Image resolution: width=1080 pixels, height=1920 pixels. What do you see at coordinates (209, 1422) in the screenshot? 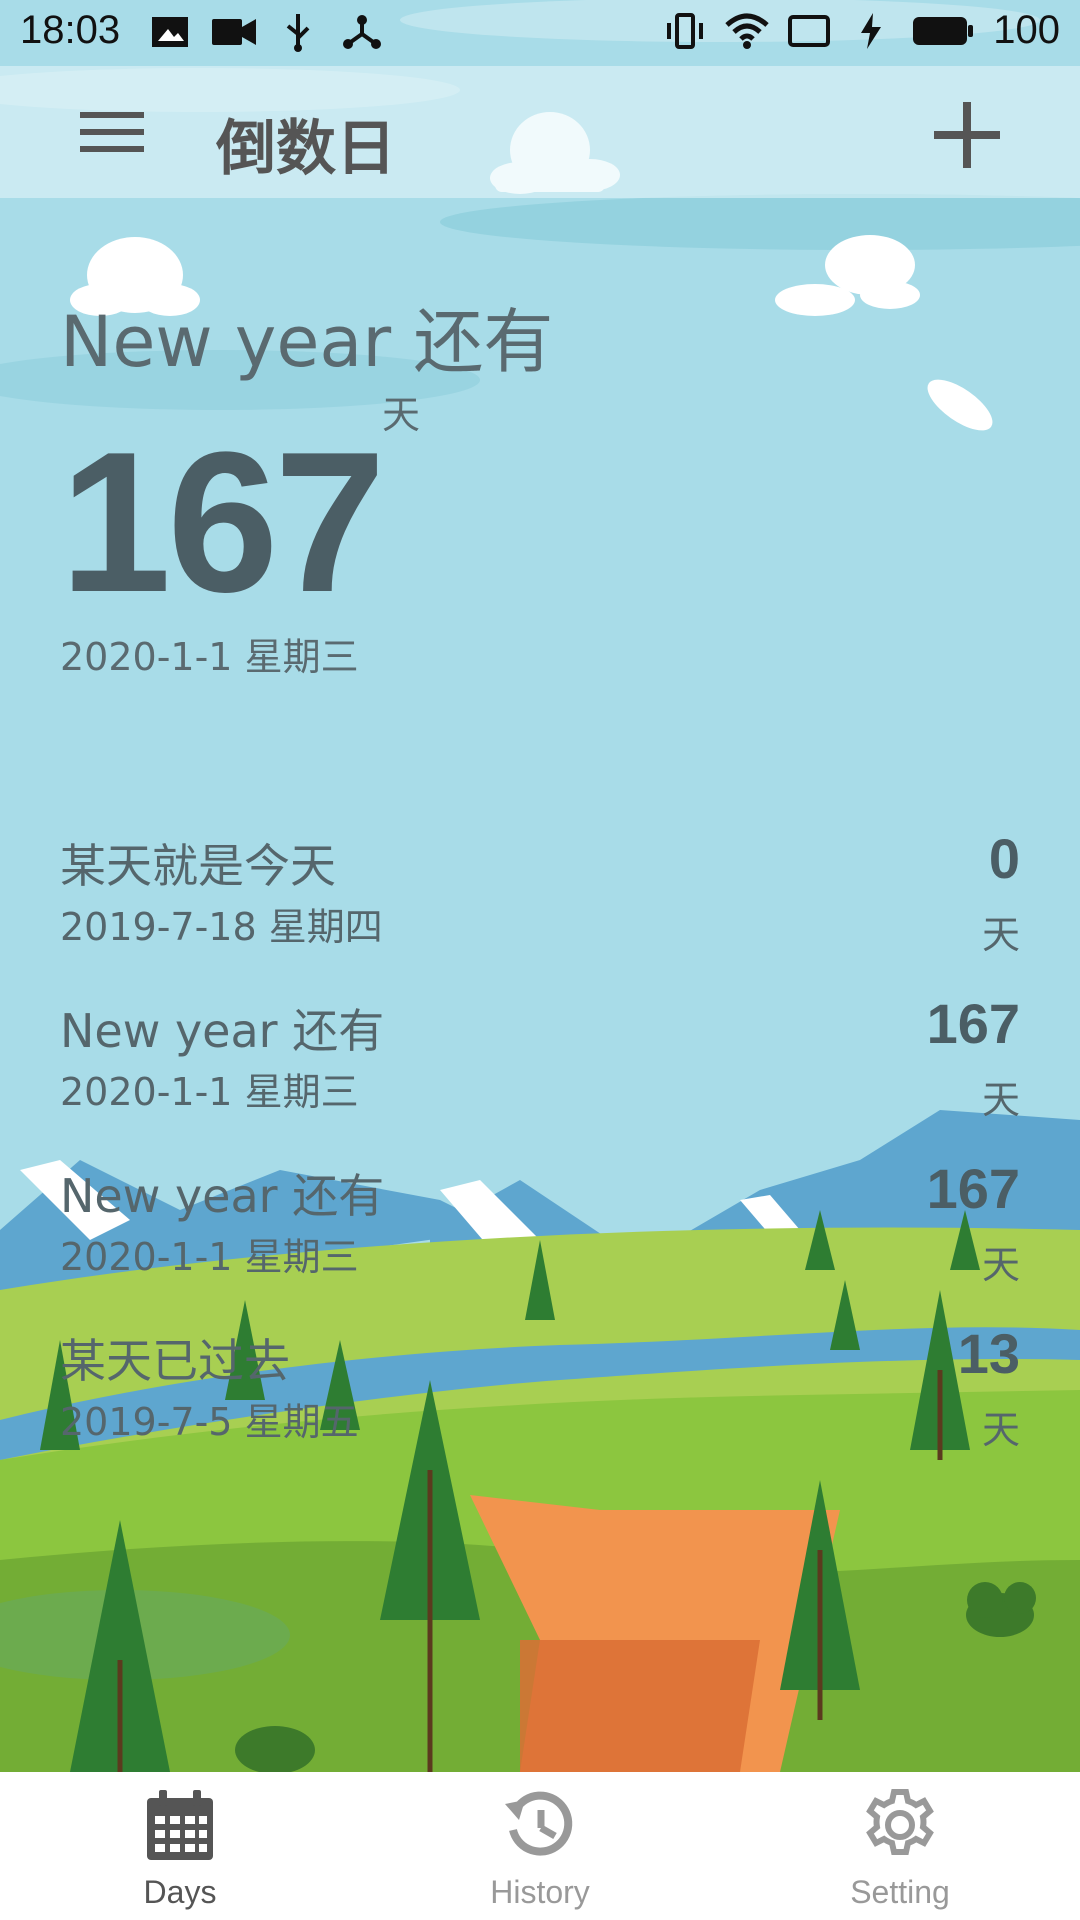
I see `event-date: 2019-7-5 星期五` at bounding box center [209, 1422].